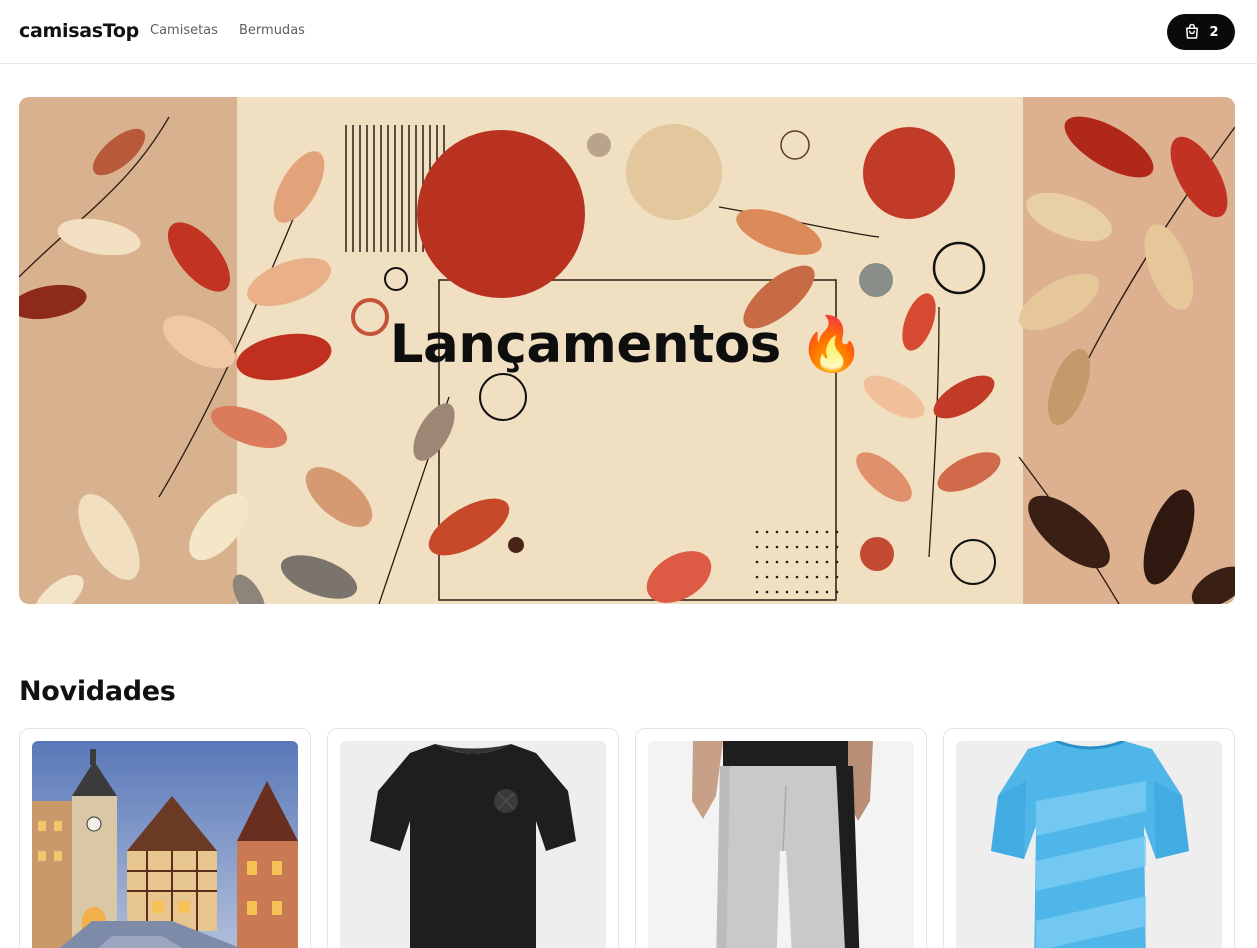  Describe the element at coordinates (184, 30) in the screenshot. I see `nav-link-camisetas: Camisetas` at that location.